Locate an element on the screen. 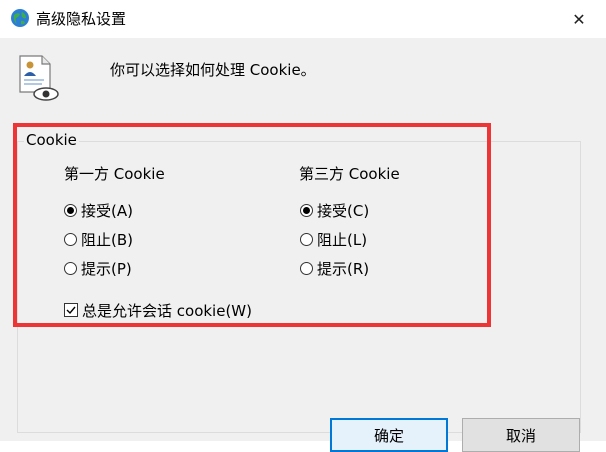  radio-label: 提示(P) is located at coordinates (106, 268).